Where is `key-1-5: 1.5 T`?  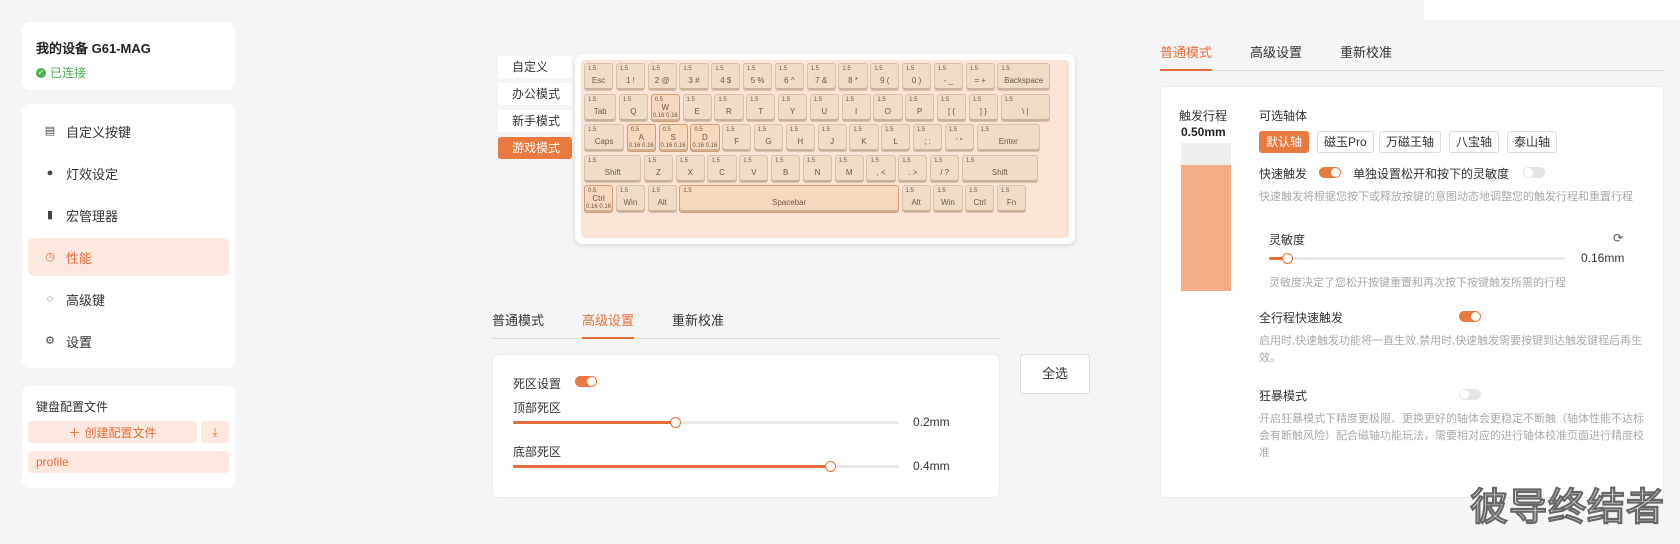 key-1-5: 1.5 T is located at coordinates (761, 107).